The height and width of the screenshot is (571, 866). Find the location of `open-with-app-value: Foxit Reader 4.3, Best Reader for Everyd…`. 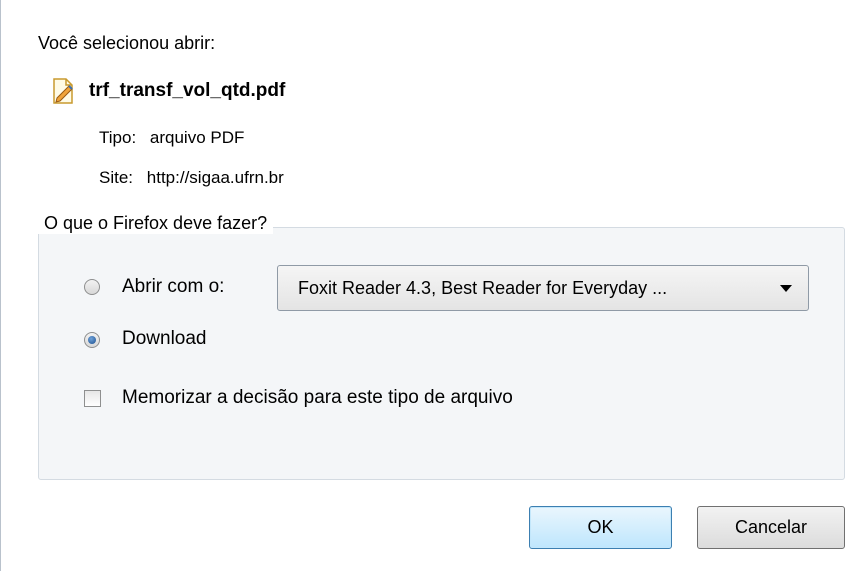

open-with-app-value: Foxit Reader 4.3, Best Reader for Everyd… is located at coordinates (483, 287).